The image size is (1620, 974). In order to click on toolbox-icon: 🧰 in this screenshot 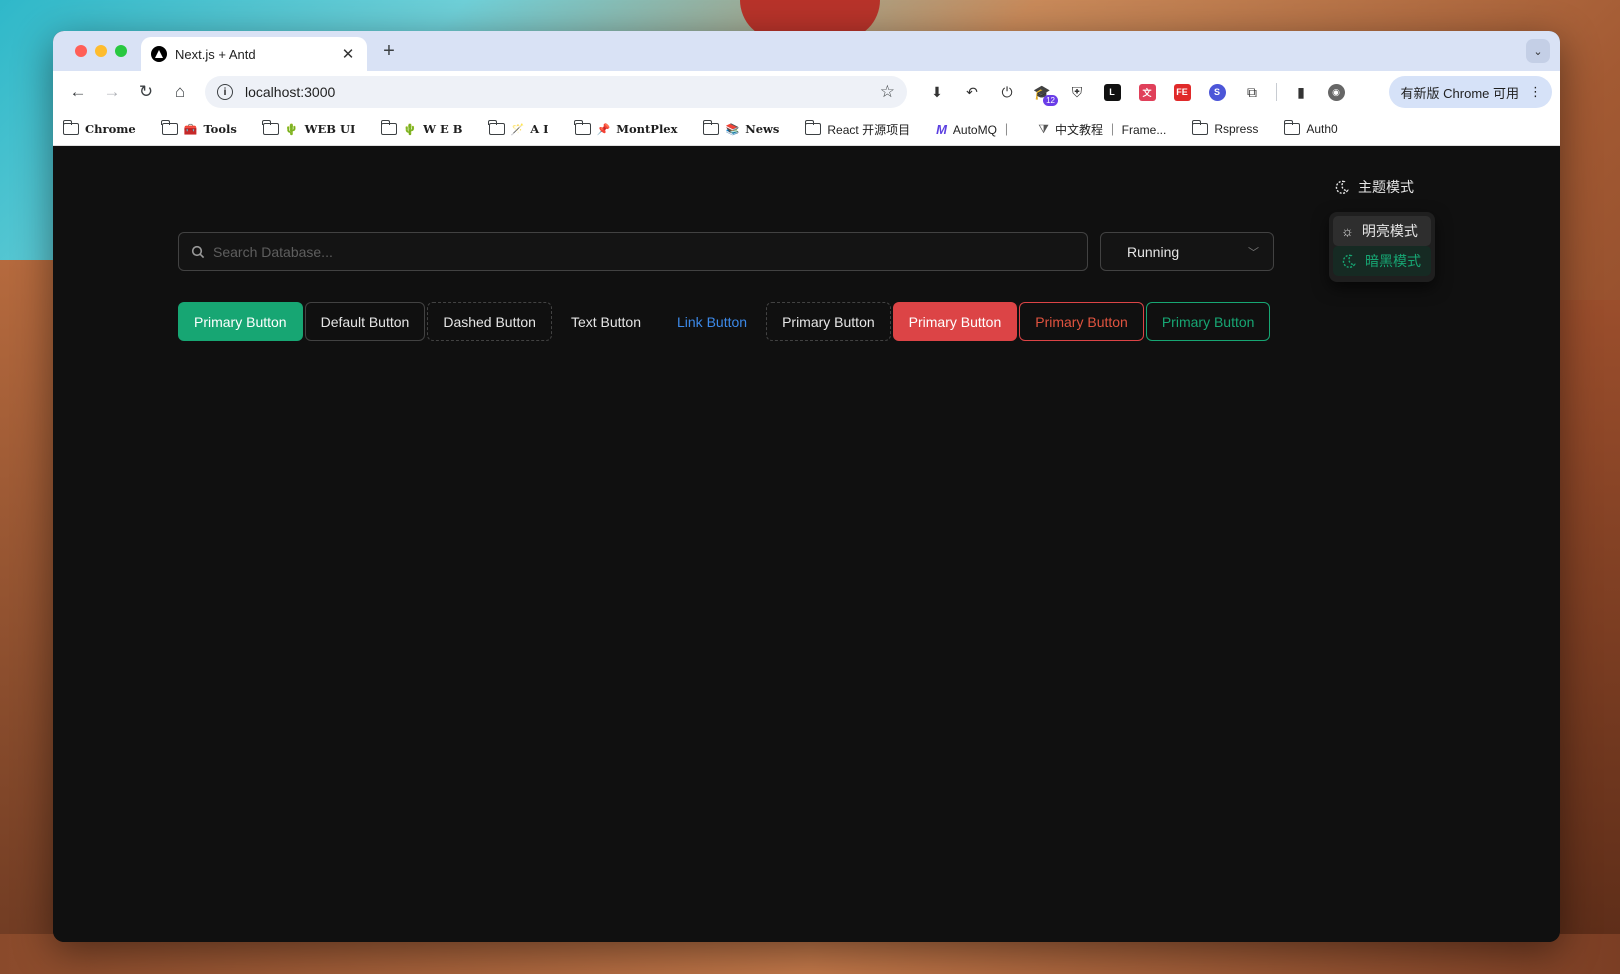, I will do `click(190, 129)`.